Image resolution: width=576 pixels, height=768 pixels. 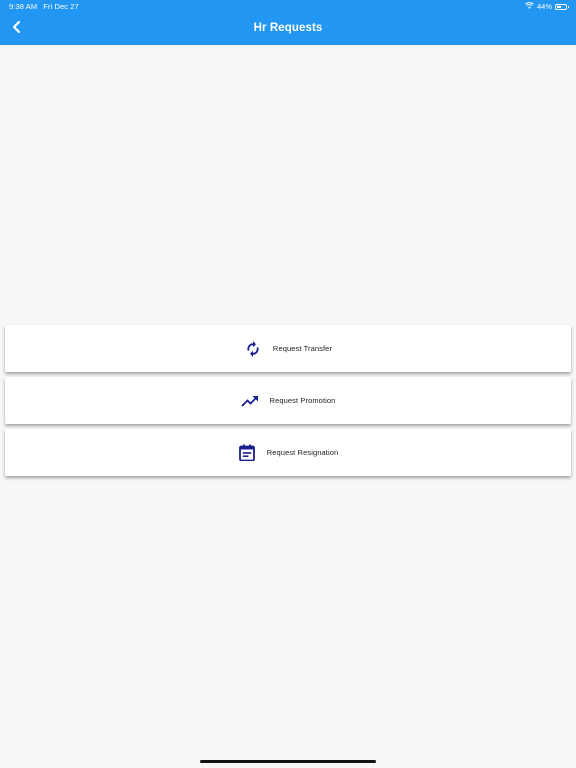 I want to click on trending-up-icon, so click(x=249, y=401).